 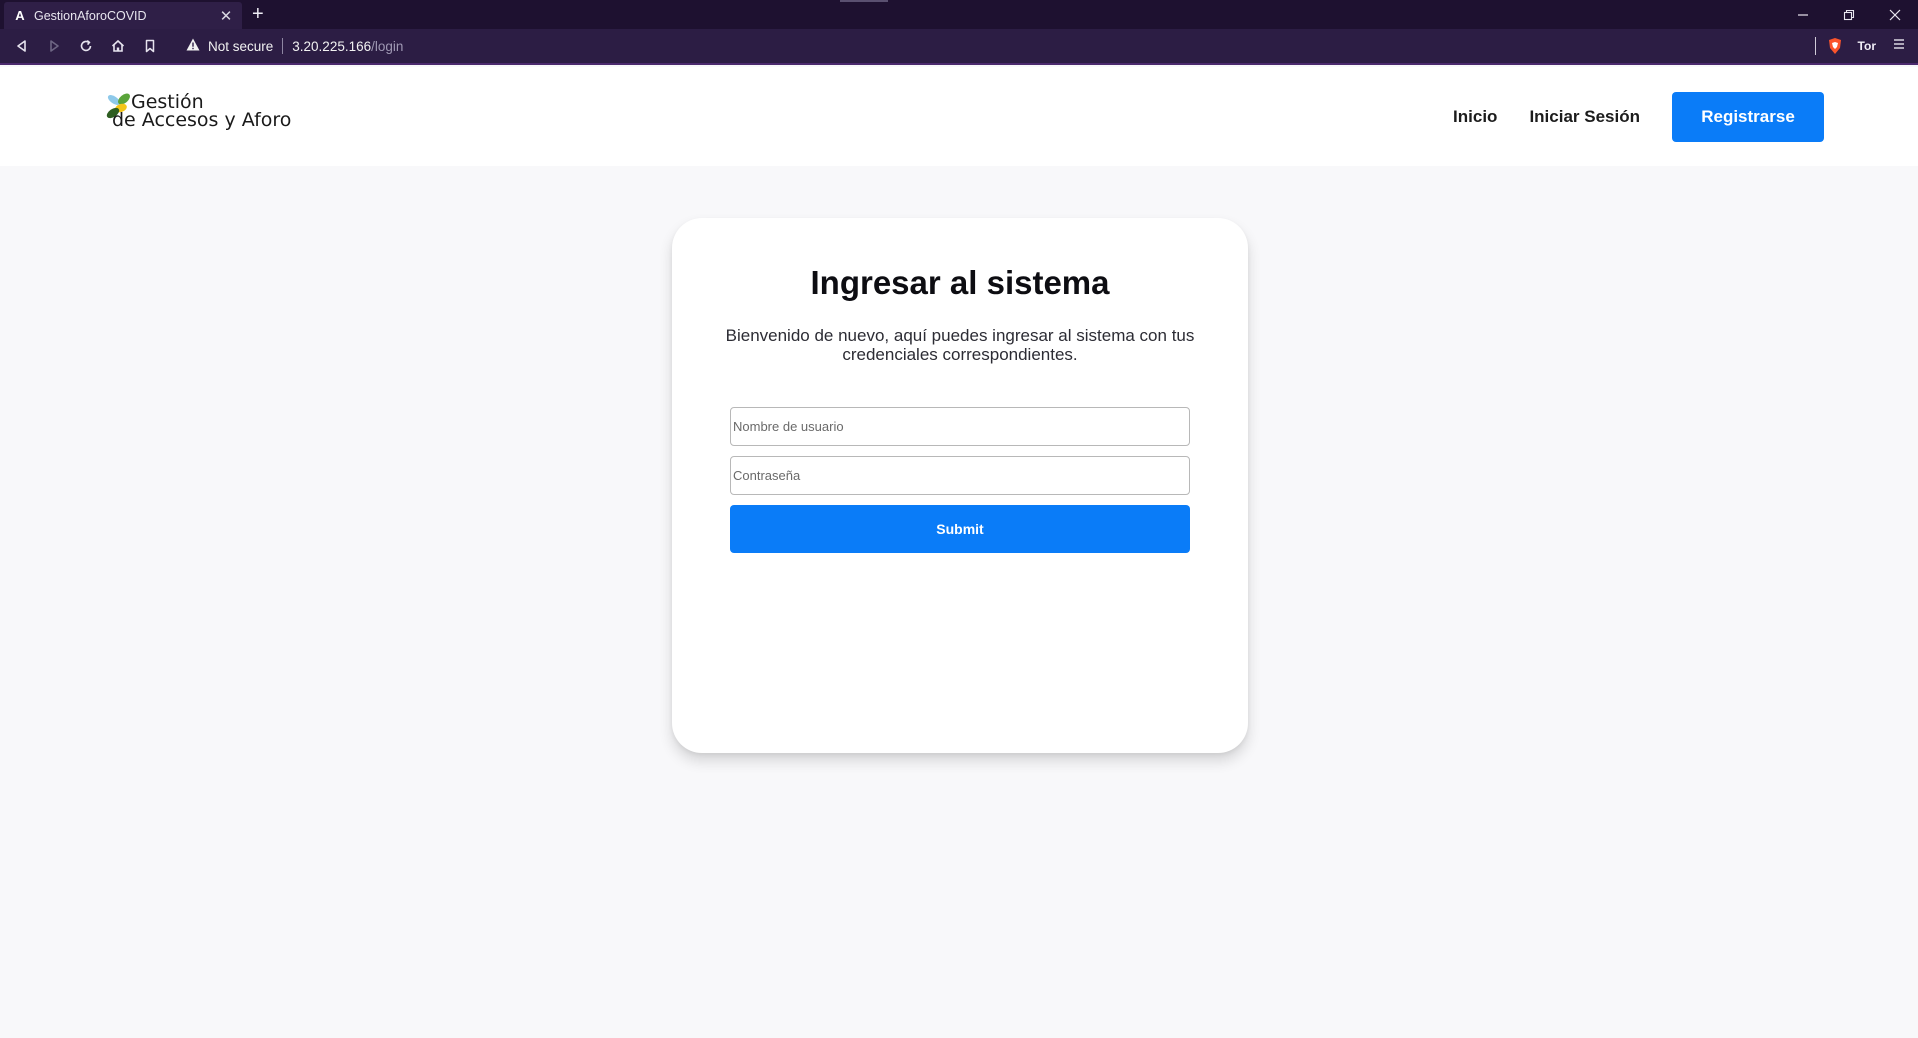 What do you see at coordinates (1748, 116) in the screenshot?
I see `register-button: Registrarse` at bounding box center [1748, 116].